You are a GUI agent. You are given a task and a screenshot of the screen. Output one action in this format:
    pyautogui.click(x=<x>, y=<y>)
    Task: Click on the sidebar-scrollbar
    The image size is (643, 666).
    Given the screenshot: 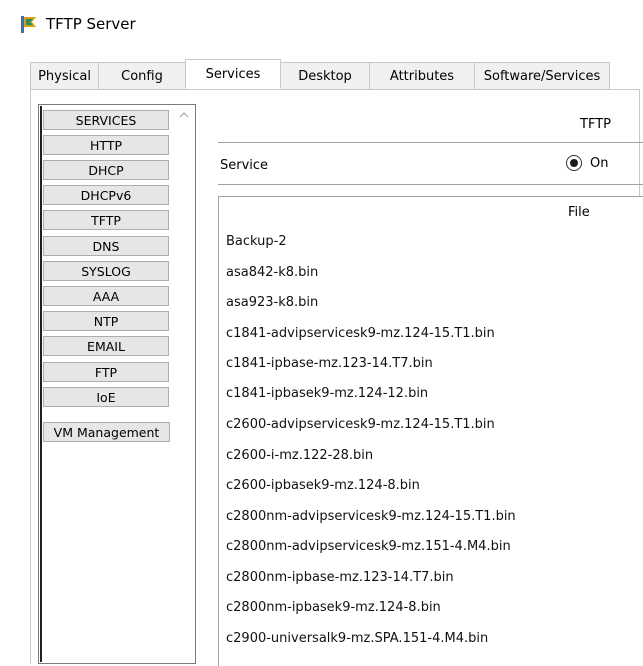 What is the action you would take?
    pyautogui.click(x=184, y=384)
    